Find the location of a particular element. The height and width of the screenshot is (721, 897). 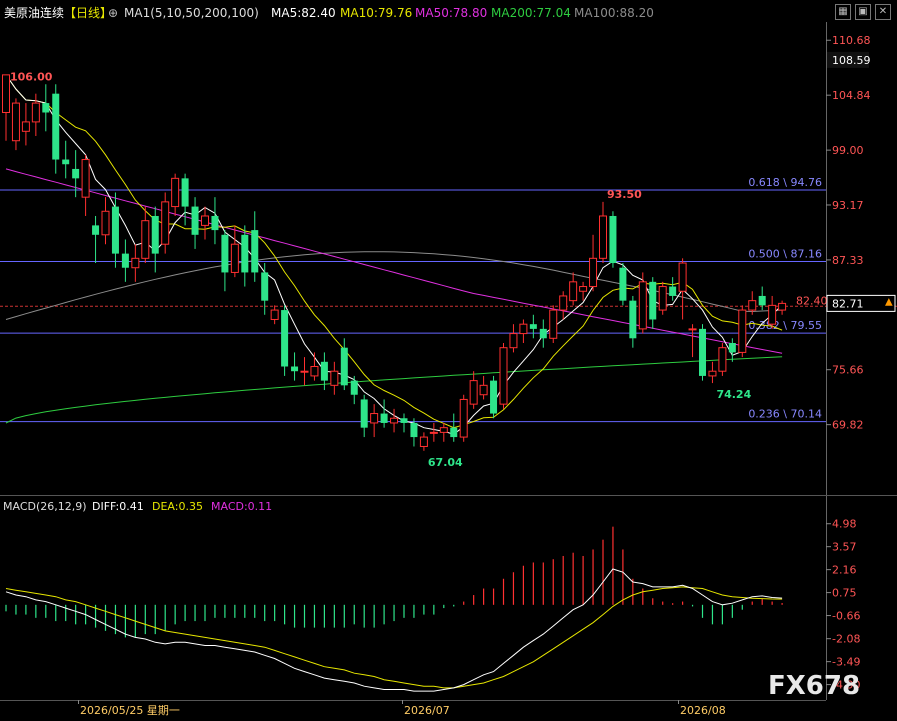

macd-y-tick-label: -2.08 is located at coordinates (846, 639).